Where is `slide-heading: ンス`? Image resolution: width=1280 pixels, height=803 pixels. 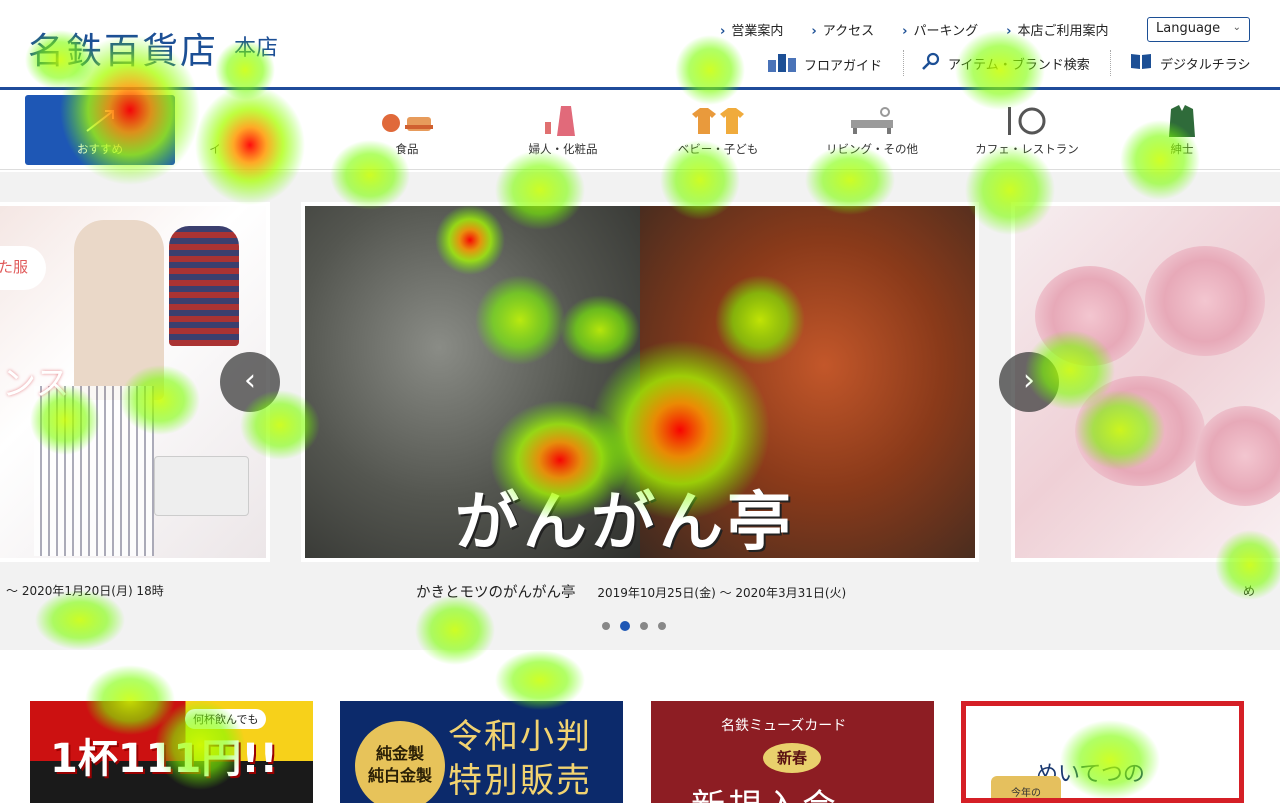 slide-heading: ンス is located at coordinates (36, 384).